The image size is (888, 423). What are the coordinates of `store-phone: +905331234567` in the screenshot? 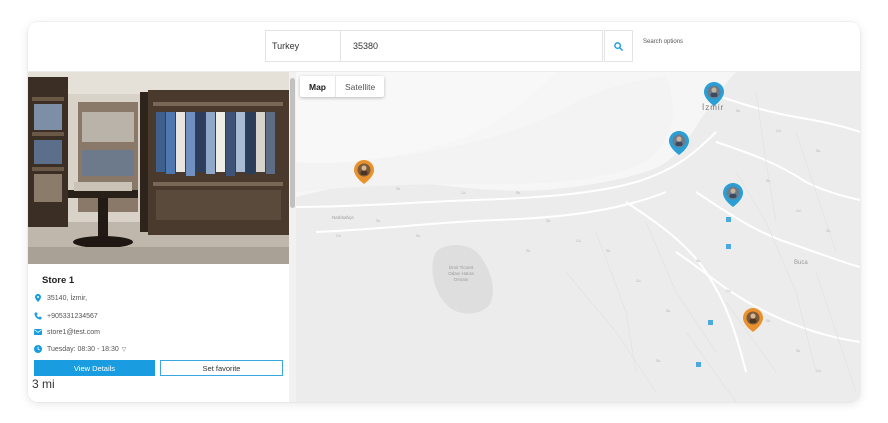 It's located at (72, 316).